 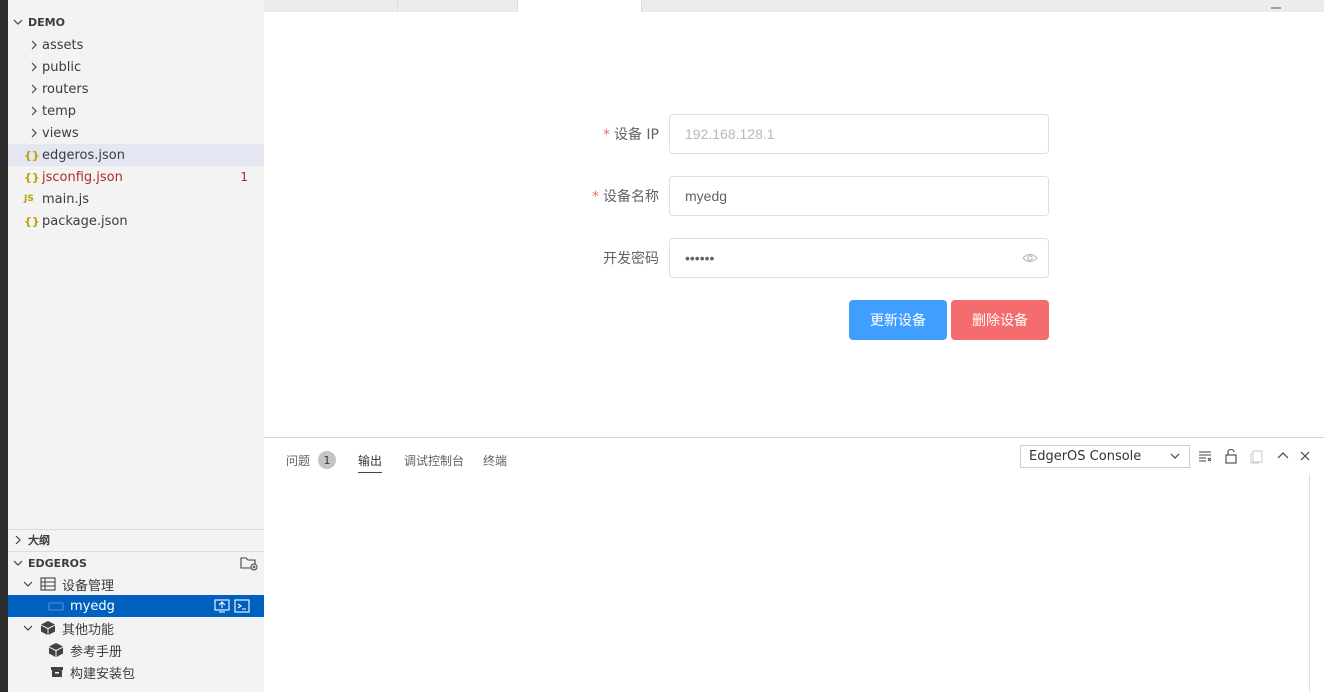 What do you see at coordinates (1085, 456) in the screenshot?
I see `output-channel-value: EdgerOS Console` at bounding box center [1085, 456].